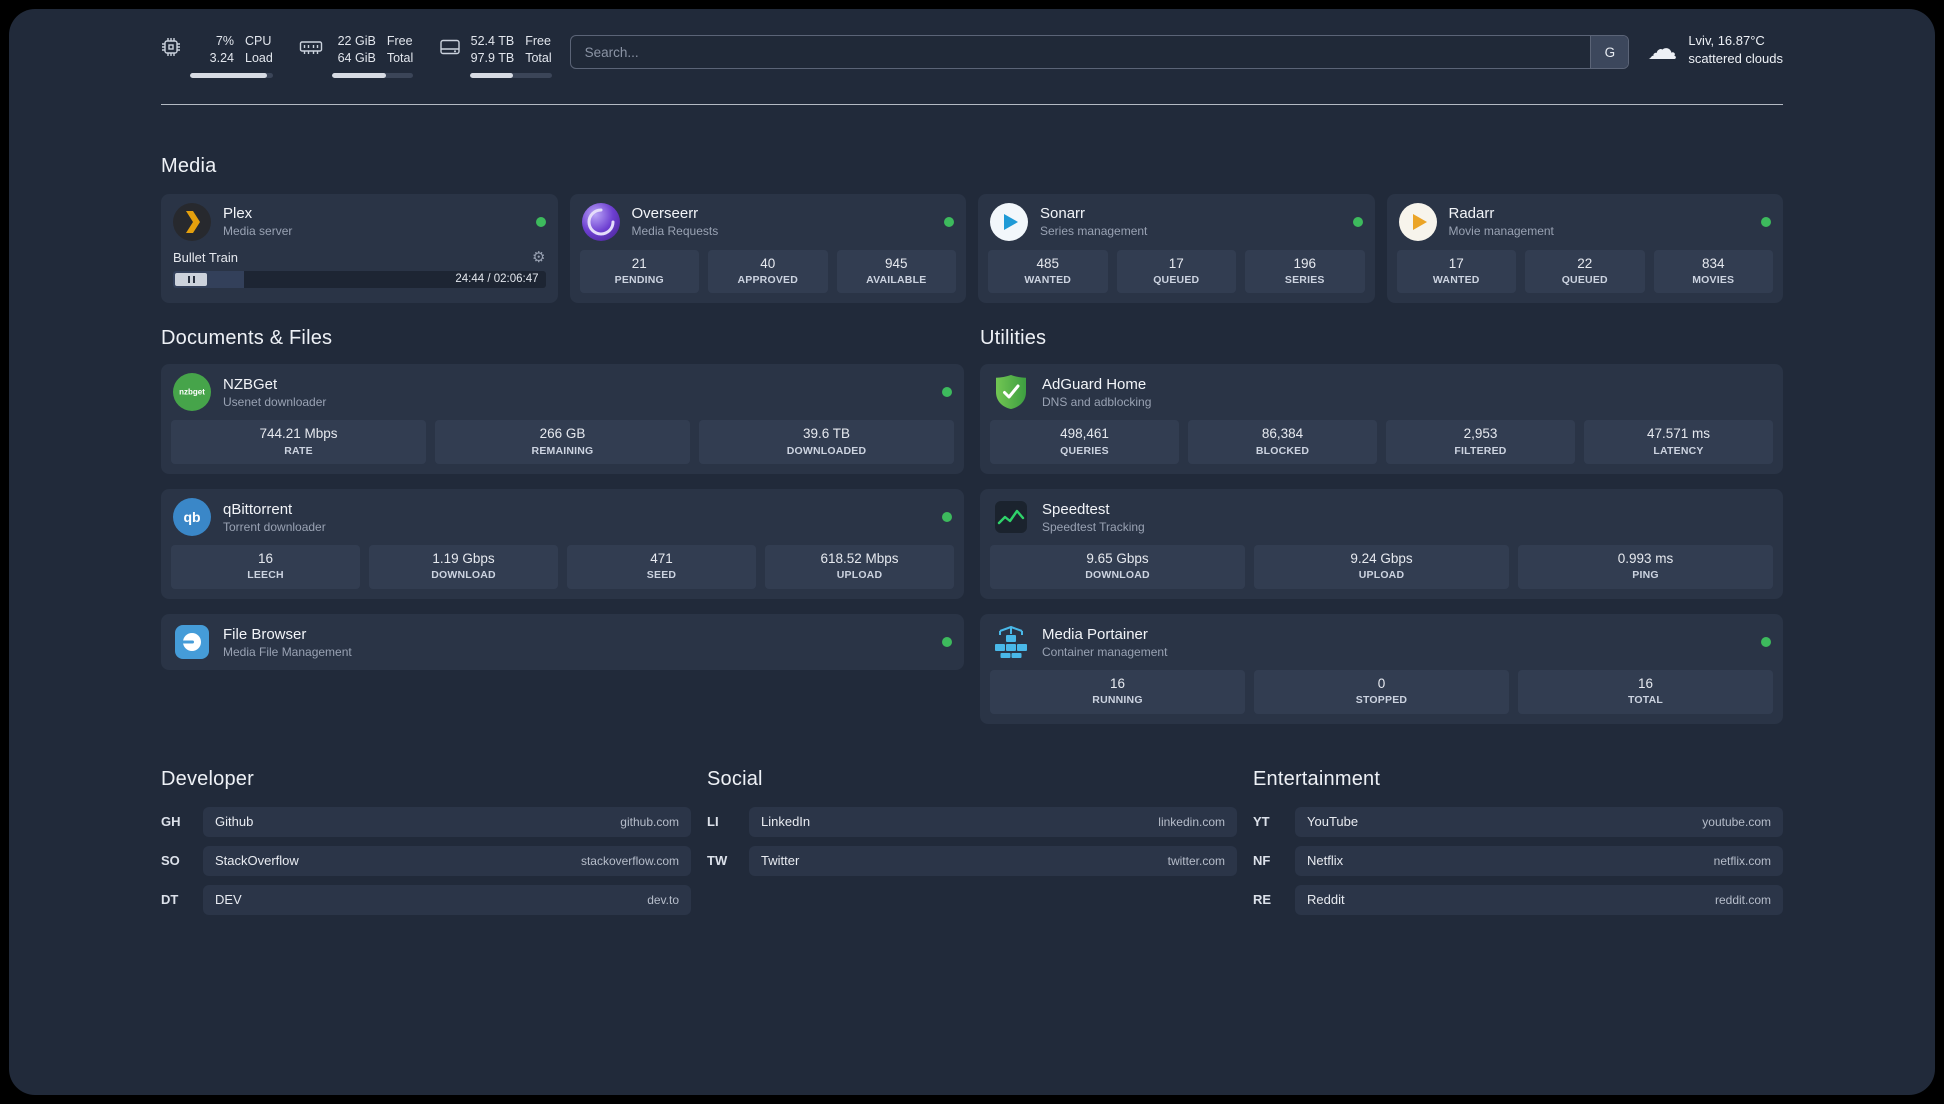  What do you see at coordinates (1282, 442) in the screenshot?
I see `stat-blocked: 86,384 BLOCKED` at bounding box center [1282, 442].